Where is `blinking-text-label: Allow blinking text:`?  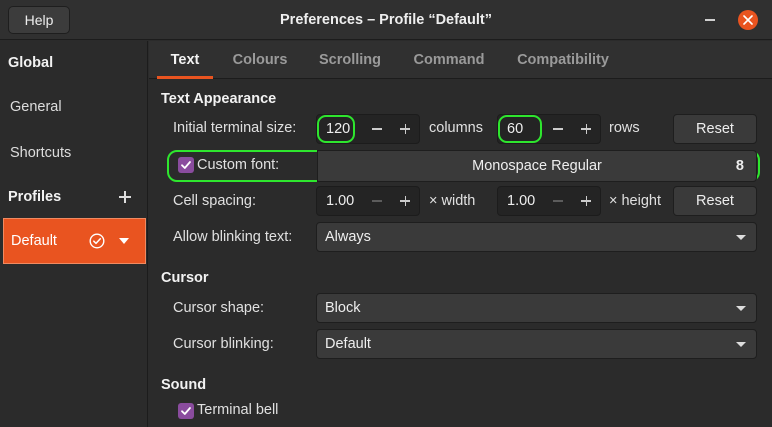 blinking-text-label: Allow blinking text: is located at coordinates (233, 237).